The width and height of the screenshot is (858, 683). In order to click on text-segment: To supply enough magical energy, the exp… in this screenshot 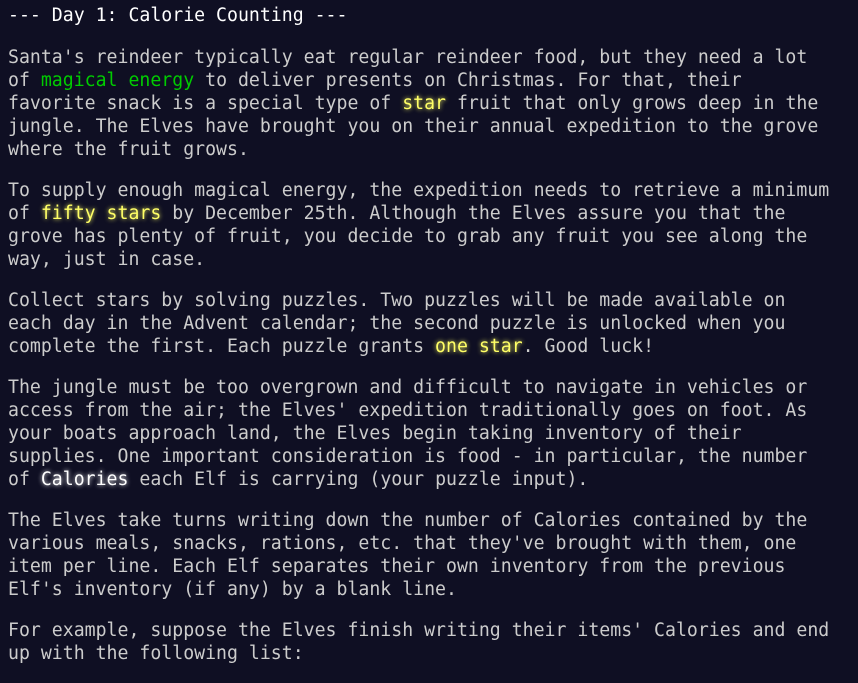, I will do `click(419, 190)`.